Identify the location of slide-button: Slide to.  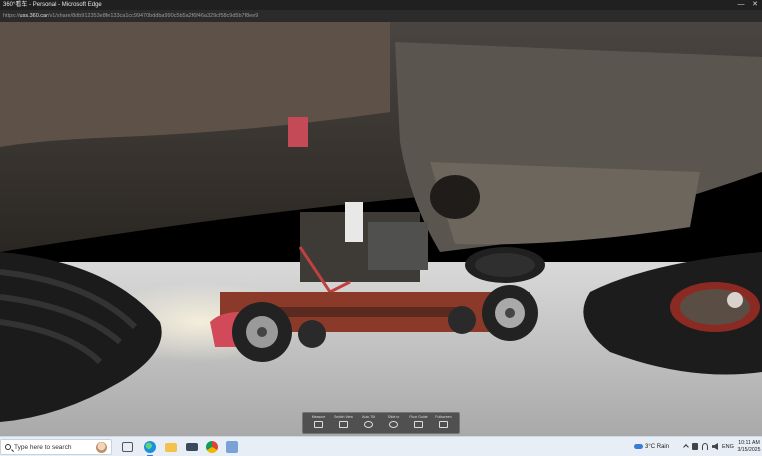
(394, 423).